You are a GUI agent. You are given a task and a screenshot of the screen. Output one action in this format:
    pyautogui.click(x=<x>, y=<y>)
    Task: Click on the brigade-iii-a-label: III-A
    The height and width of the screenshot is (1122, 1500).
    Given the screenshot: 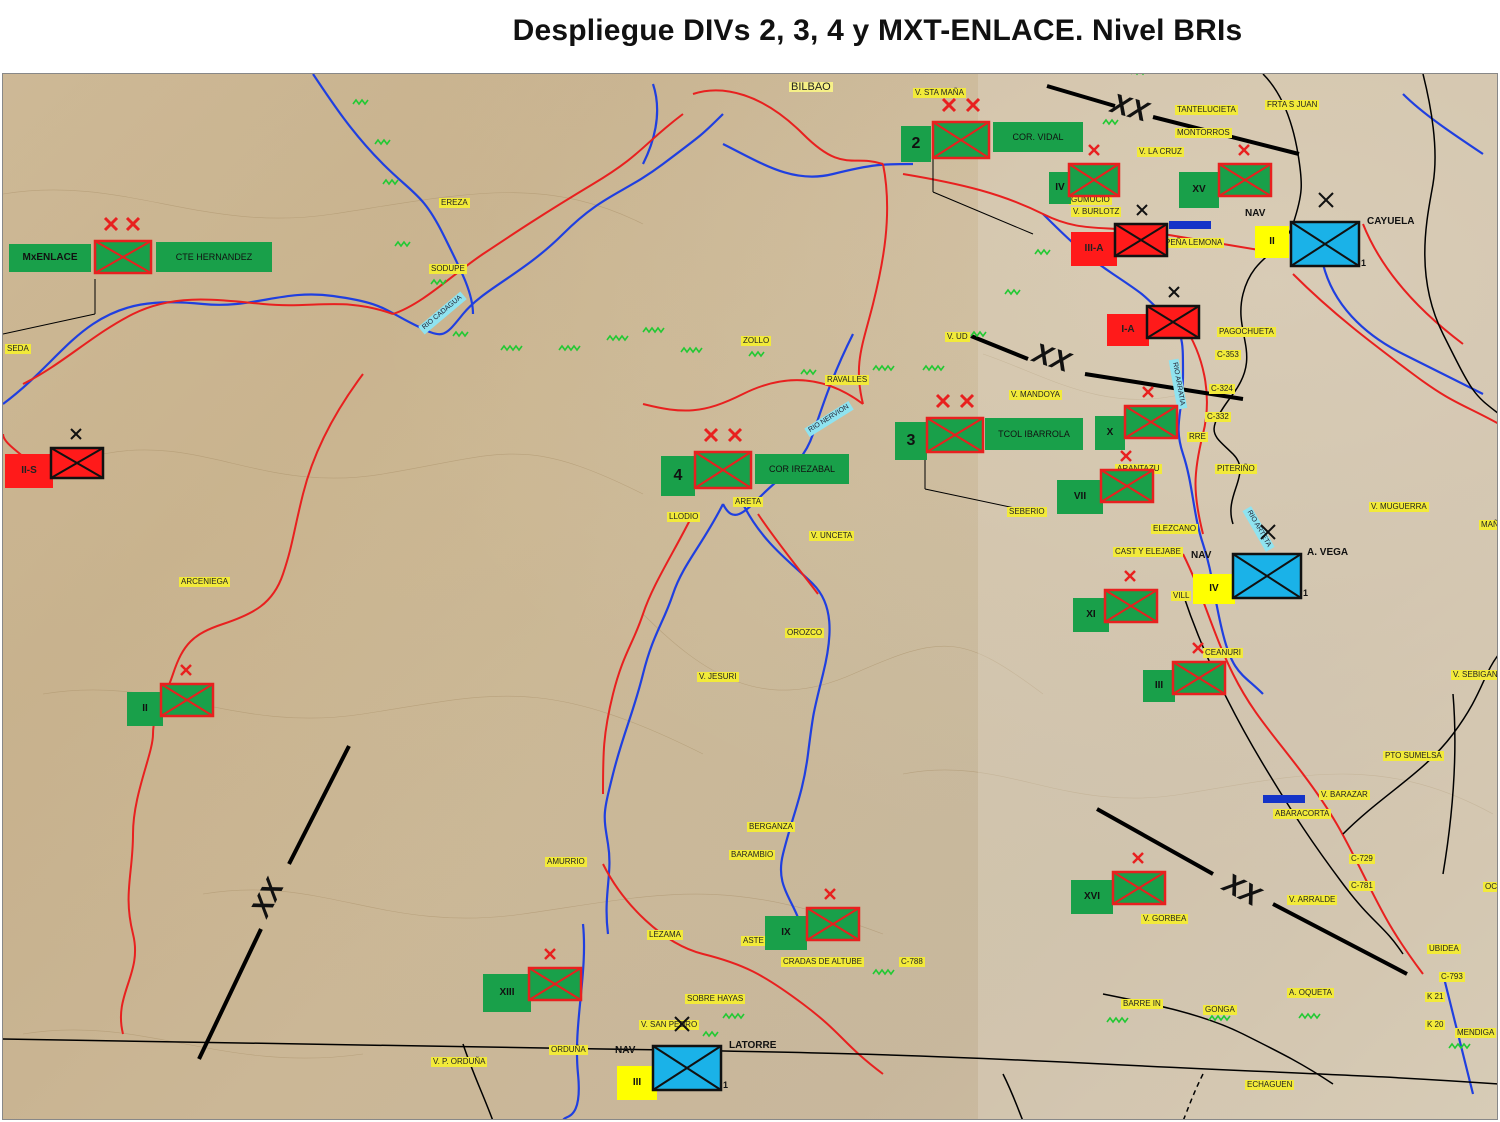 What is the action you would take?
    pyautogui.click(x=1094, y=249)
    